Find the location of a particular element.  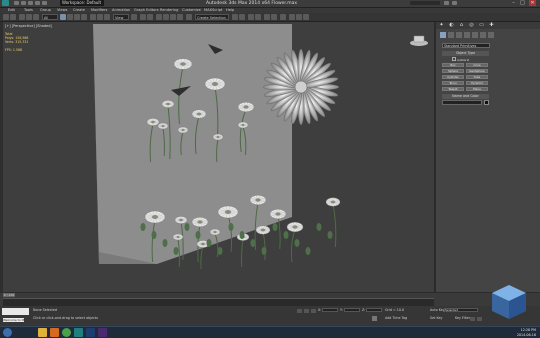

spinner-snap-icon is located at coordinates (180, 17).